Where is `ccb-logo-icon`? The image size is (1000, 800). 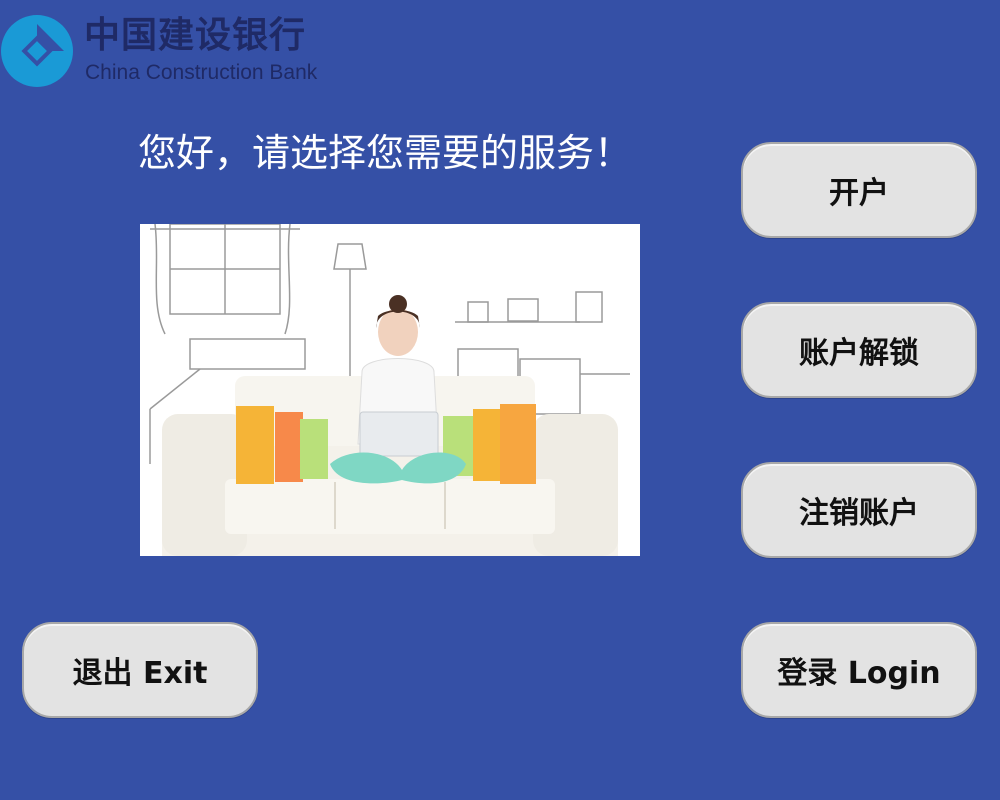
ccb-logo-icon is located at coordinates (37, 51).